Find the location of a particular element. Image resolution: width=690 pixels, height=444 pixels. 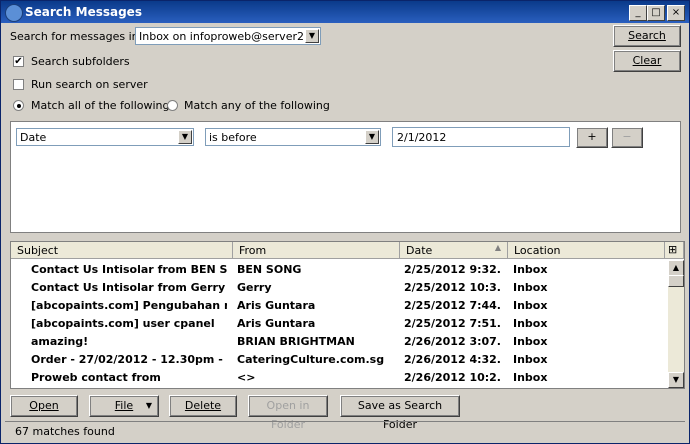

column-header-date-label: Date is located at coordinates (419, 250).